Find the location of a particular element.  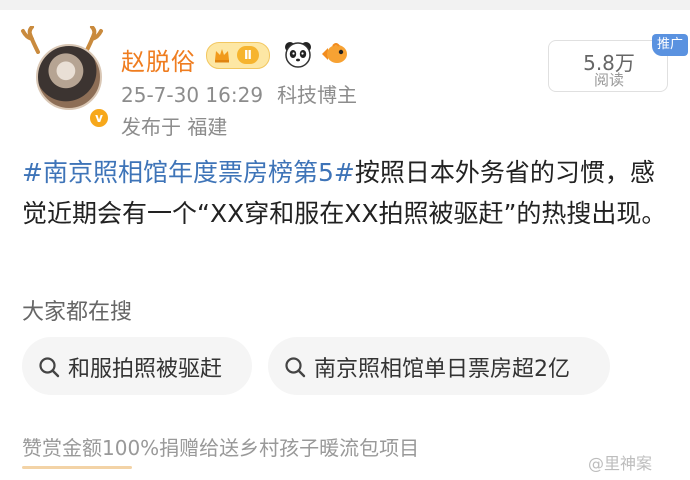

ad-tag: 推广 is located at coordinates (670, 45).